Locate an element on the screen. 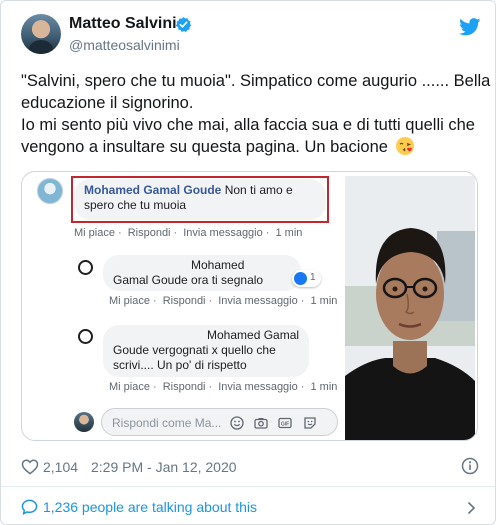  reply-bubble: Mohamed Gamal Goude ora ti segnalo is located at coordinates (202, 273).